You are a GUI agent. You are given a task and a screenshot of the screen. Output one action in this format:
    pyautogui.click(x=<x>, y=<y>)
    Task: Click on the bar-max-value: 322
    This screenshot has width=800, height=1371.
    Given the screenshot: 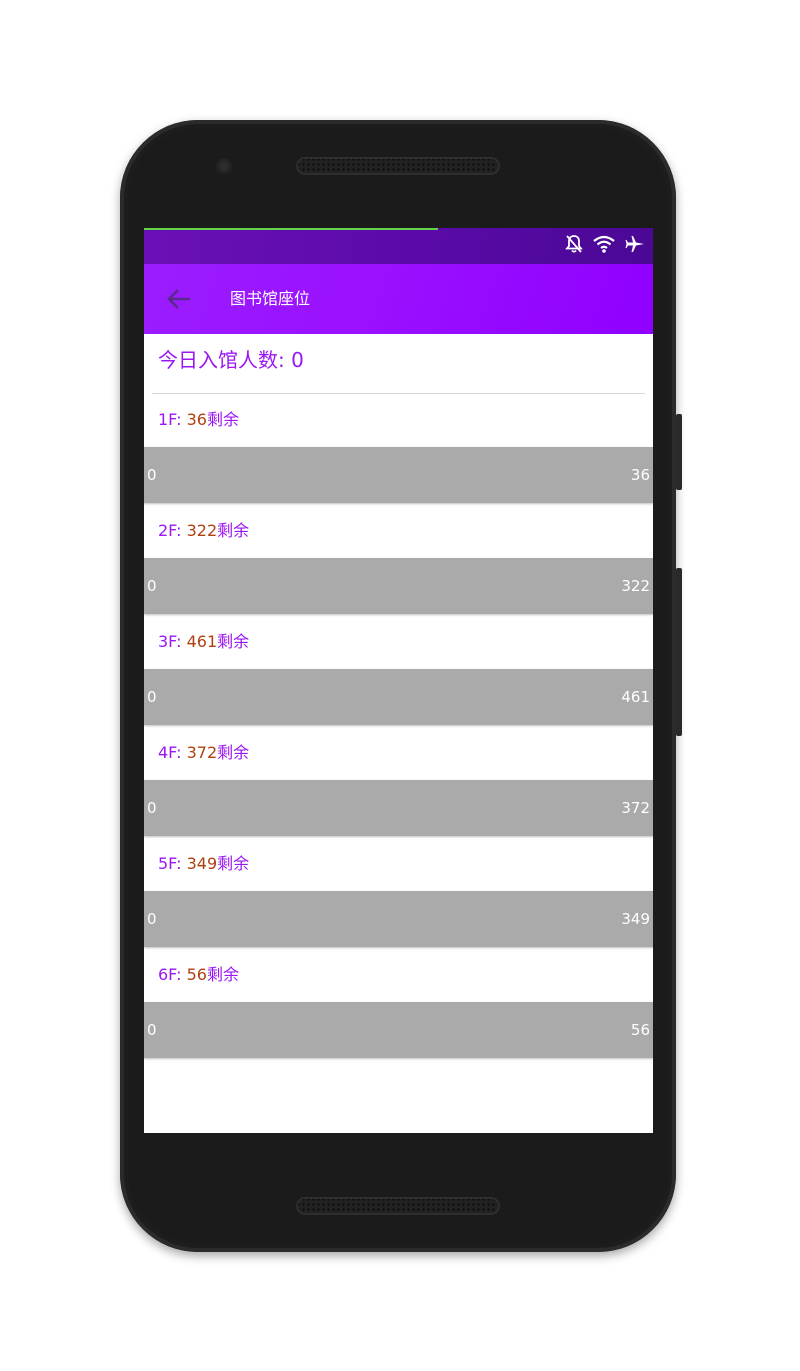 What is the action you would take?
    pyautogui.click(x=635, y=586)
    